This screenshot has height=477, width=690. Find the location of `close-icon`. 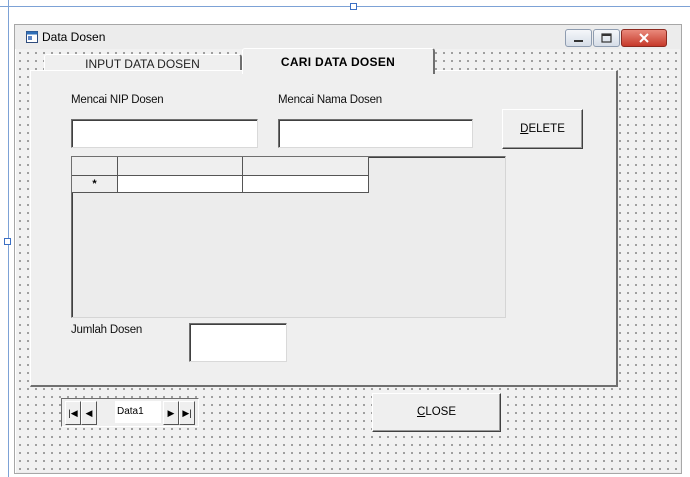

close-icon is located at coordinates (644, 38).